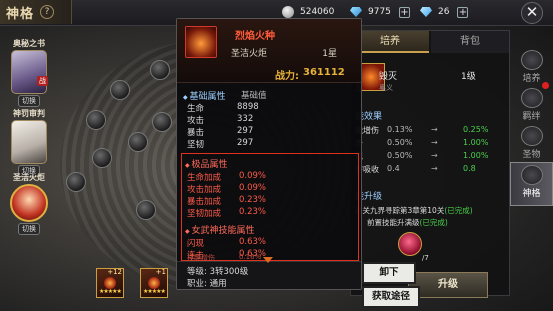  Describe the element at coordinates (160, 272) in the screenshot. I see `slot-level: +1` at that location.